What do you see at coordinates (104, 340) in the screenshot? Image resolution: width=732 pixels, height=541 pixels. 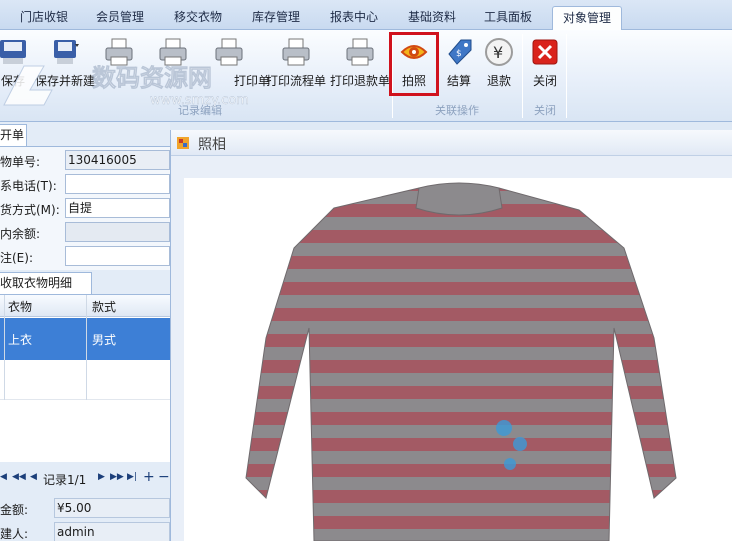 I see `cell-style: 男式` at bounding box center [104, 340].